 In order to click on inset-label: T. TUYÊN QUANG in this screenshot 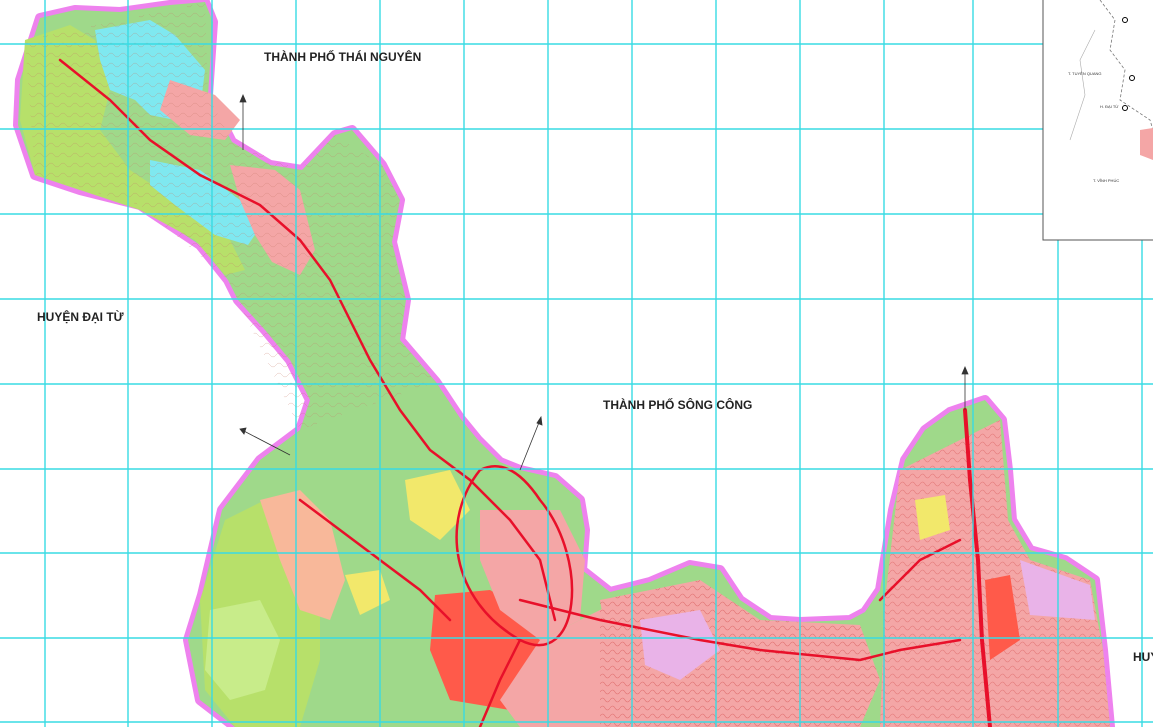, I will do `click(1085, 73)`.